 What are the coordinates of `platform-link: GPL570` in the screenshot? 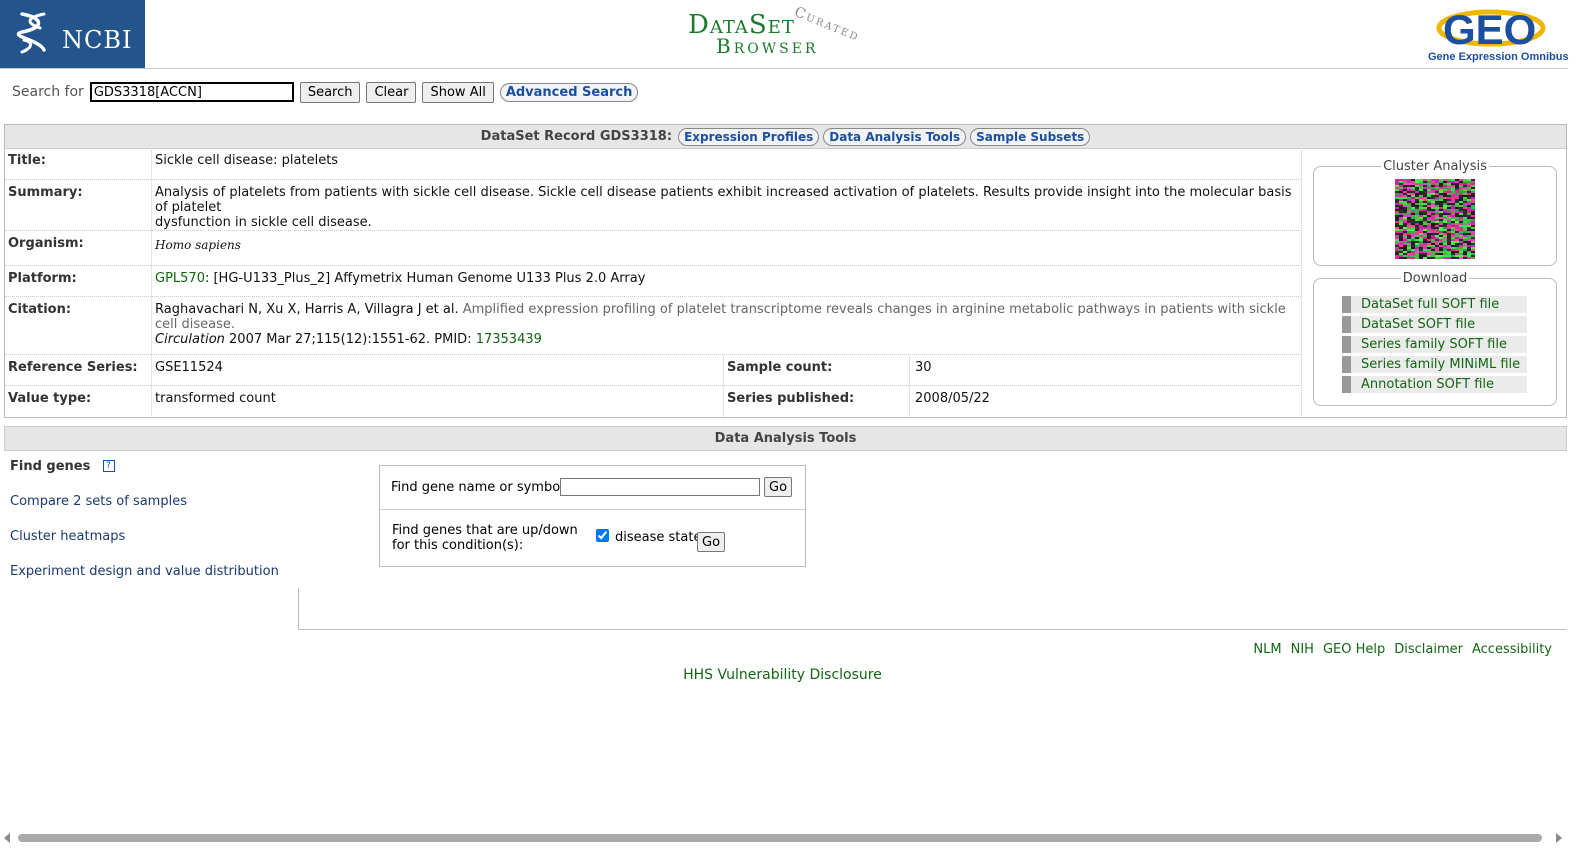 It's located at (180, 278).